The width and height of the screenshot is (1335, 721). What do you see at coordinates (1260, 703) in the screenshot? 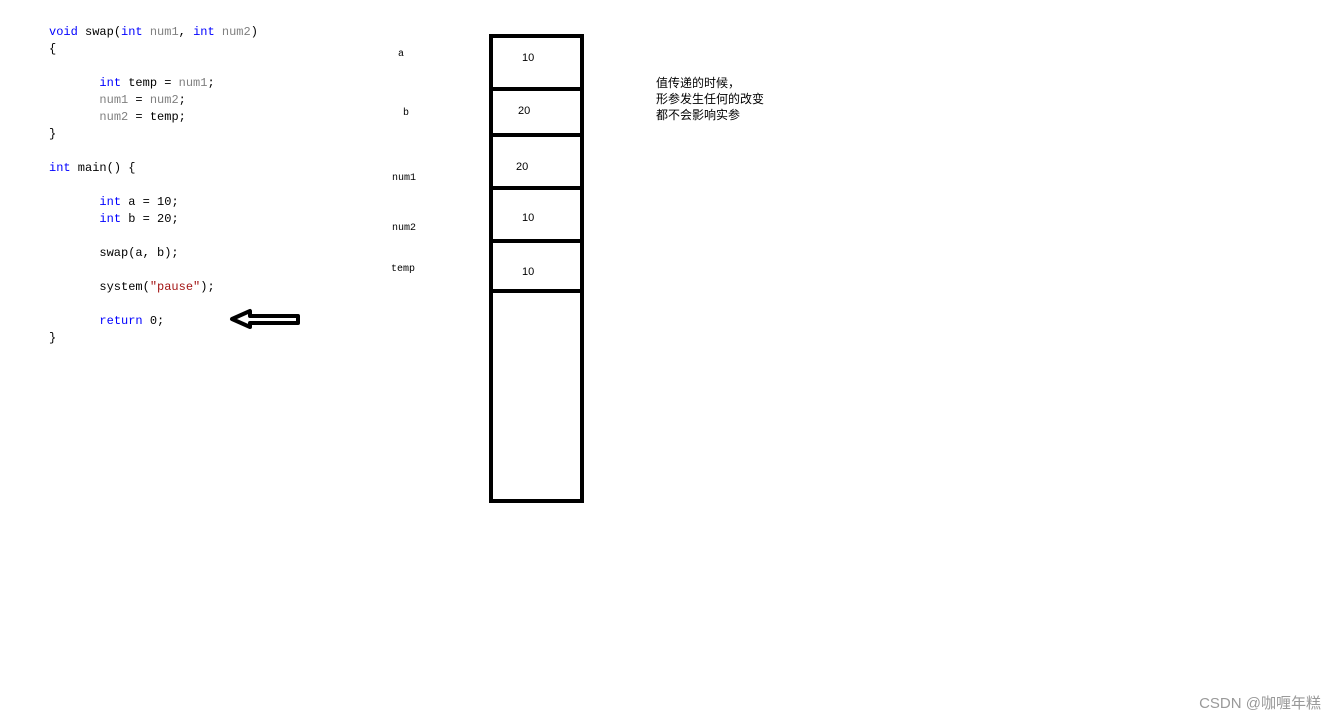
I see `watermark: CSDN @咖喱年糕` at bounding box center [1260, 703].